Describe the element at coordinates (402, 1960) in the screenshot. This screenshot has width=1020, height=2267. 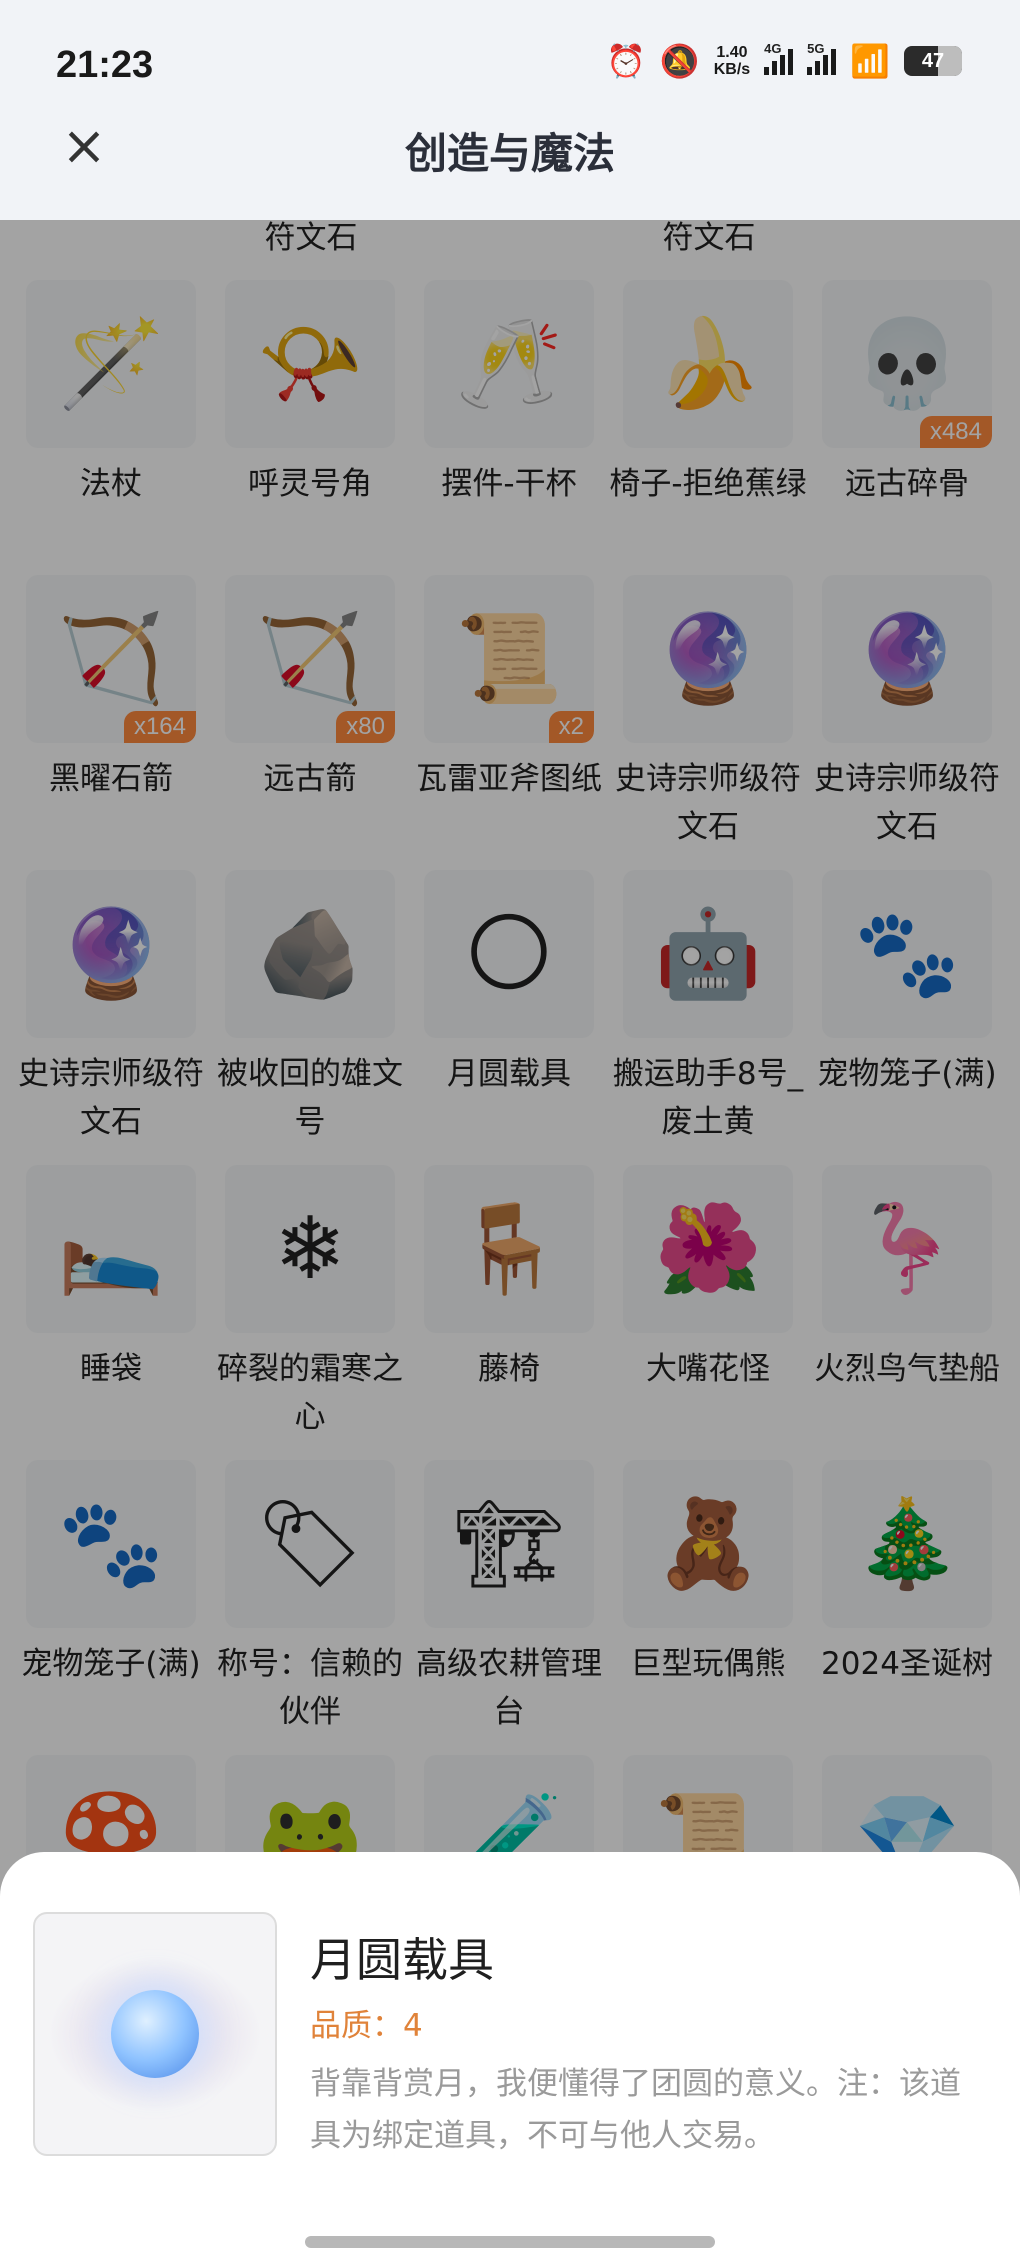
I see `item-detail-title: 月圆载具` at that location.